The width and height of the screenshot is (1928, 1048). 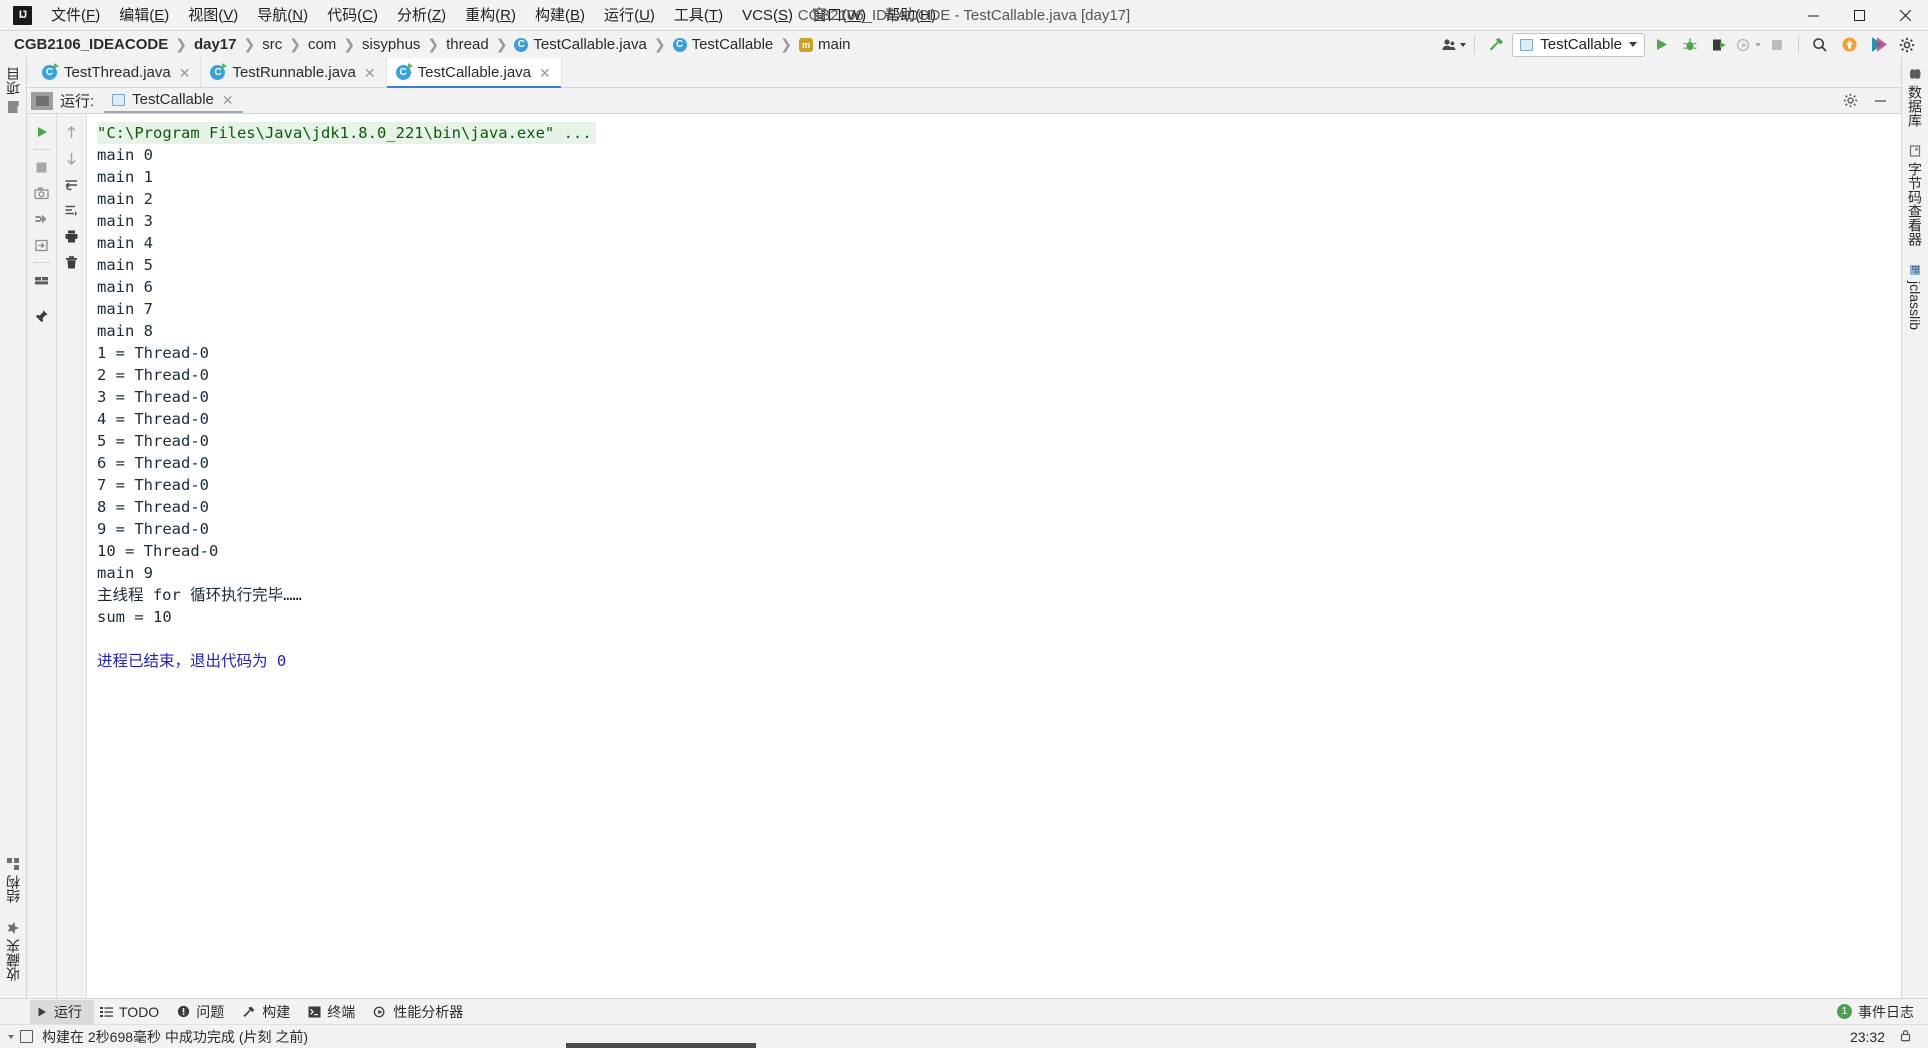 I want to click on project-icon, so click(x=13, y=107).